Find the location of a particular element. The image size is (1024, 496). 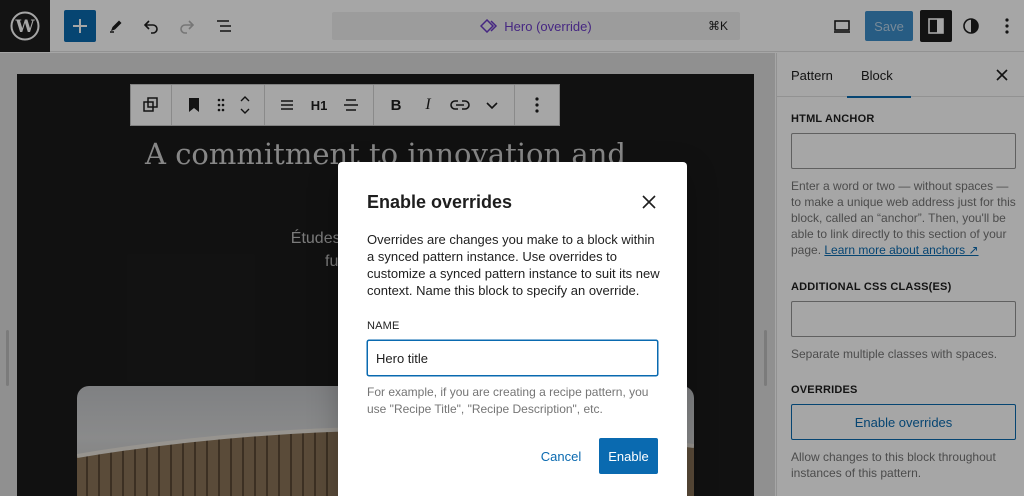

cancel-button: Cancel is located at coordinates (561, 456).